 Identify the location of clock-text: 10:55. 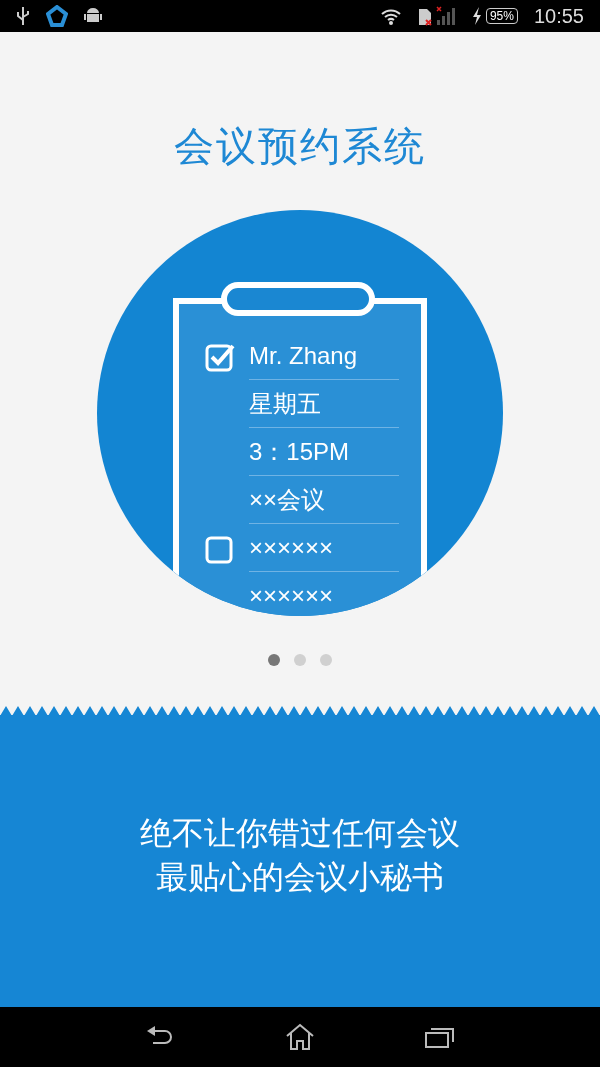
(558, 16).